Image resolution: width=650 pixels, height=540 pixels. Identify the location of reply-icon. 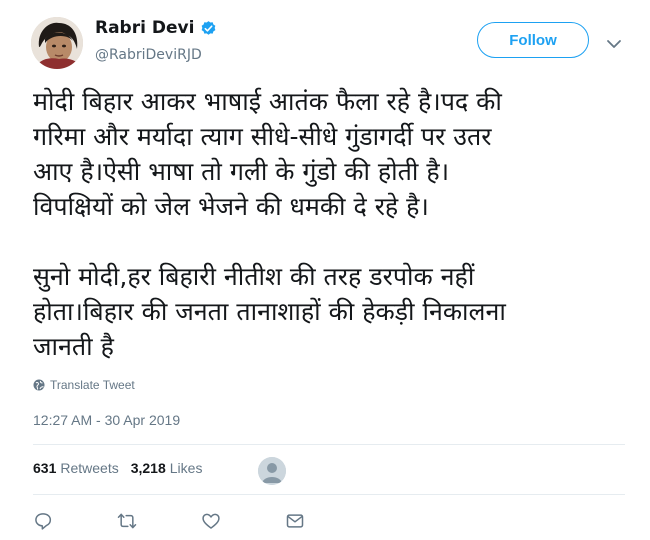
(43, 521).